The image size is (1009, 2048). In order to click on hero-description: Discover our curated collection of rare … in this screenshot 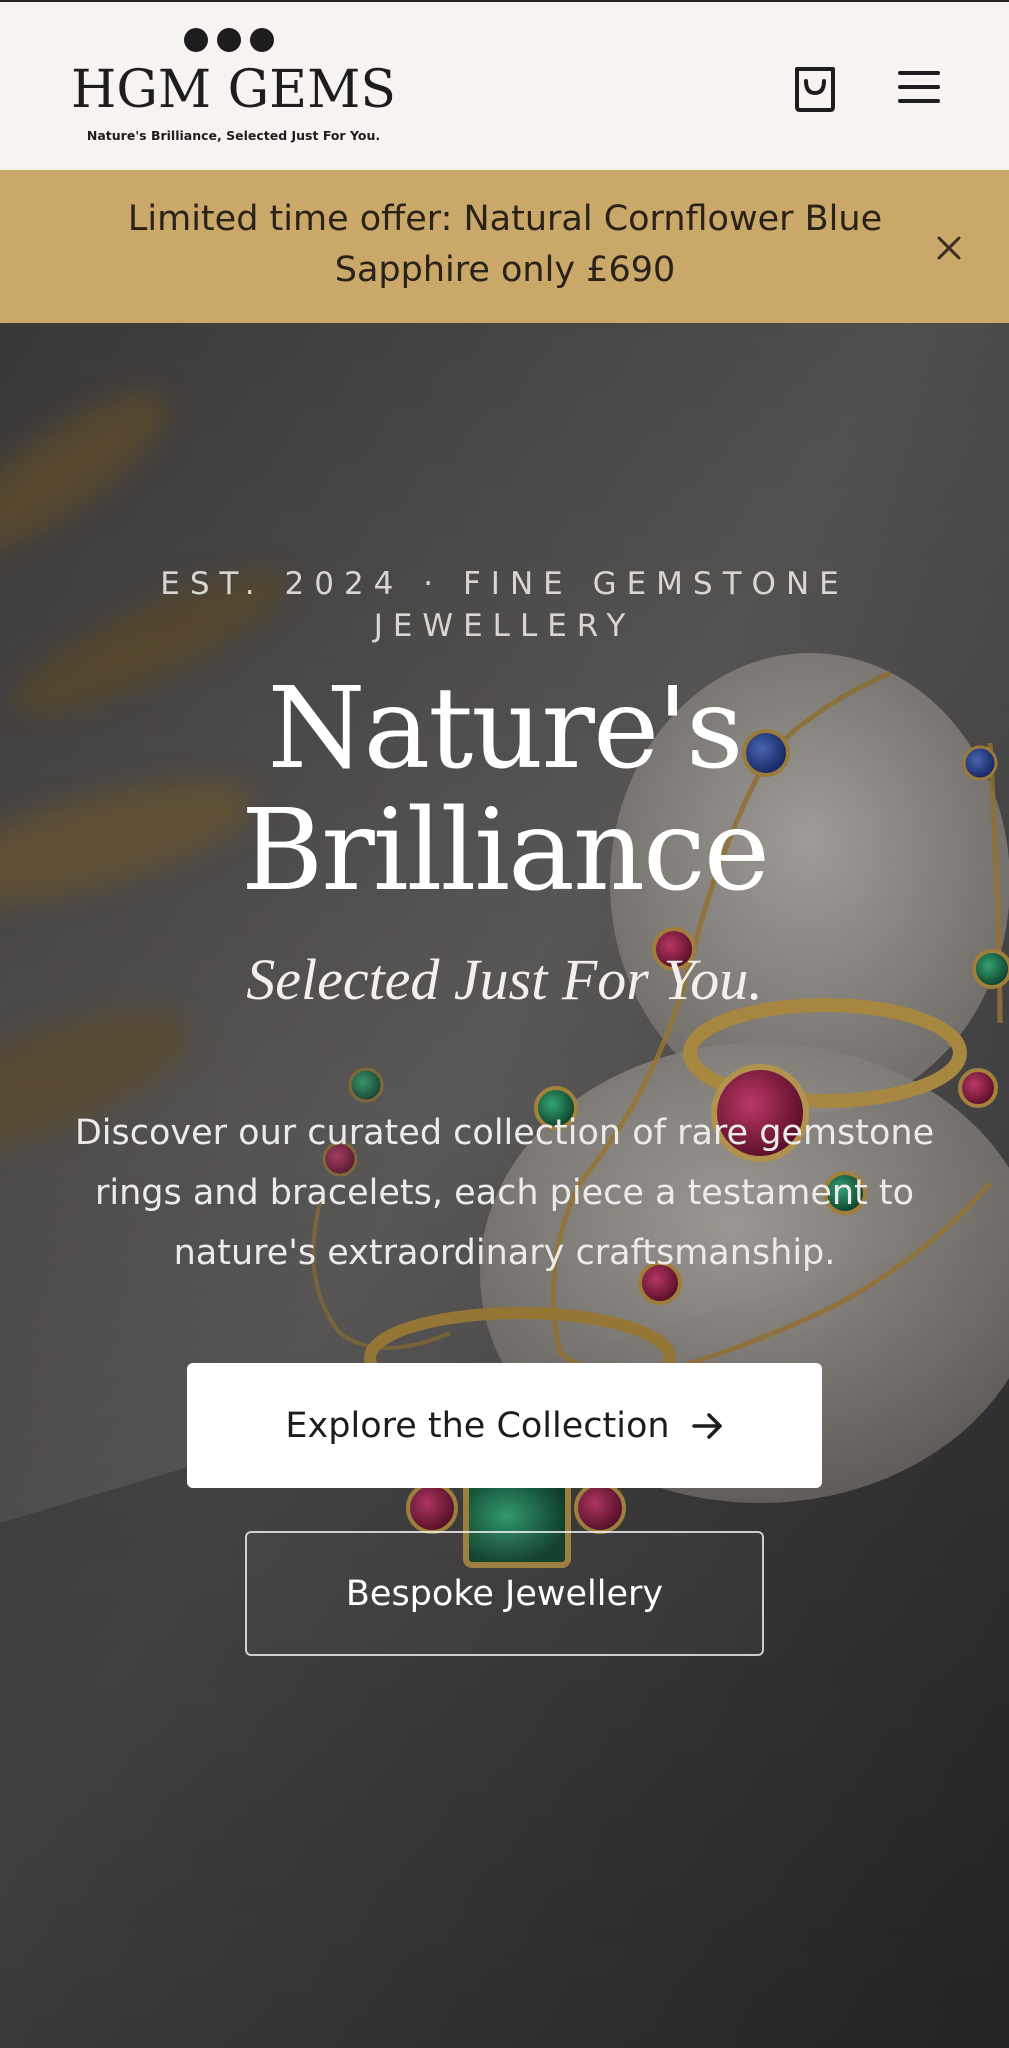, I will do `click(504, 1193)`.